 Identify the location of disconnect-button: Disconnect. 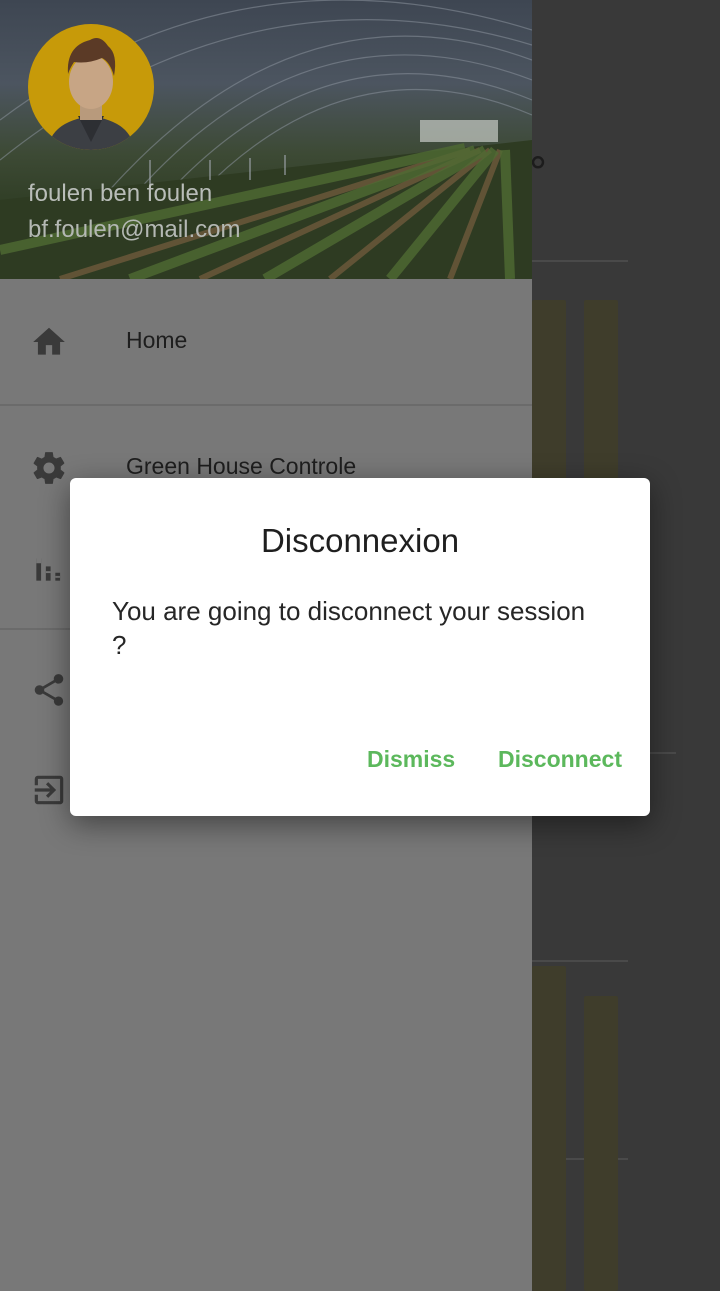
(560, 759).